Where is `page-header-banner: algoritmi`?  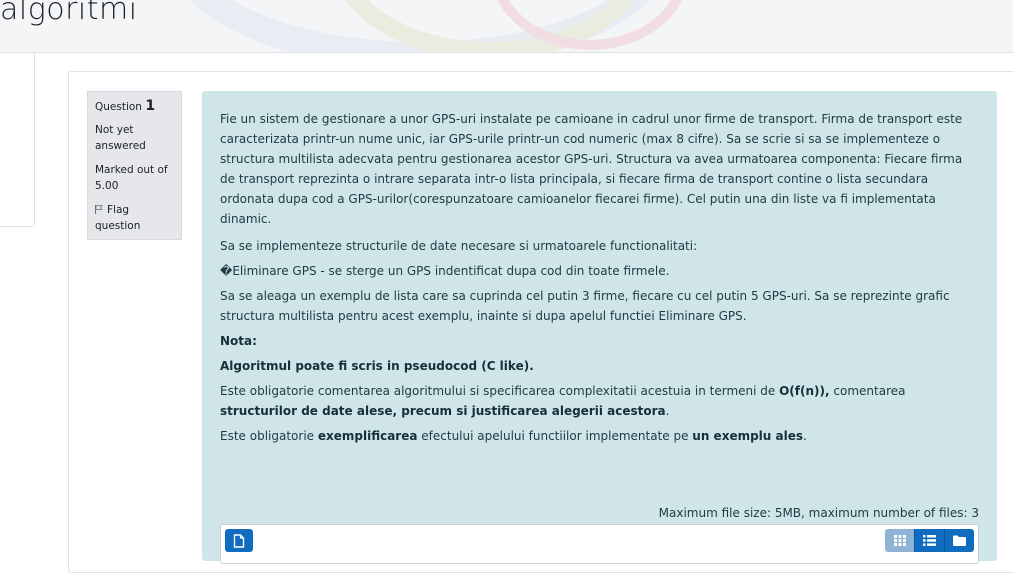
page-header-banner: algoritmi is located at coordinates (506, 26).